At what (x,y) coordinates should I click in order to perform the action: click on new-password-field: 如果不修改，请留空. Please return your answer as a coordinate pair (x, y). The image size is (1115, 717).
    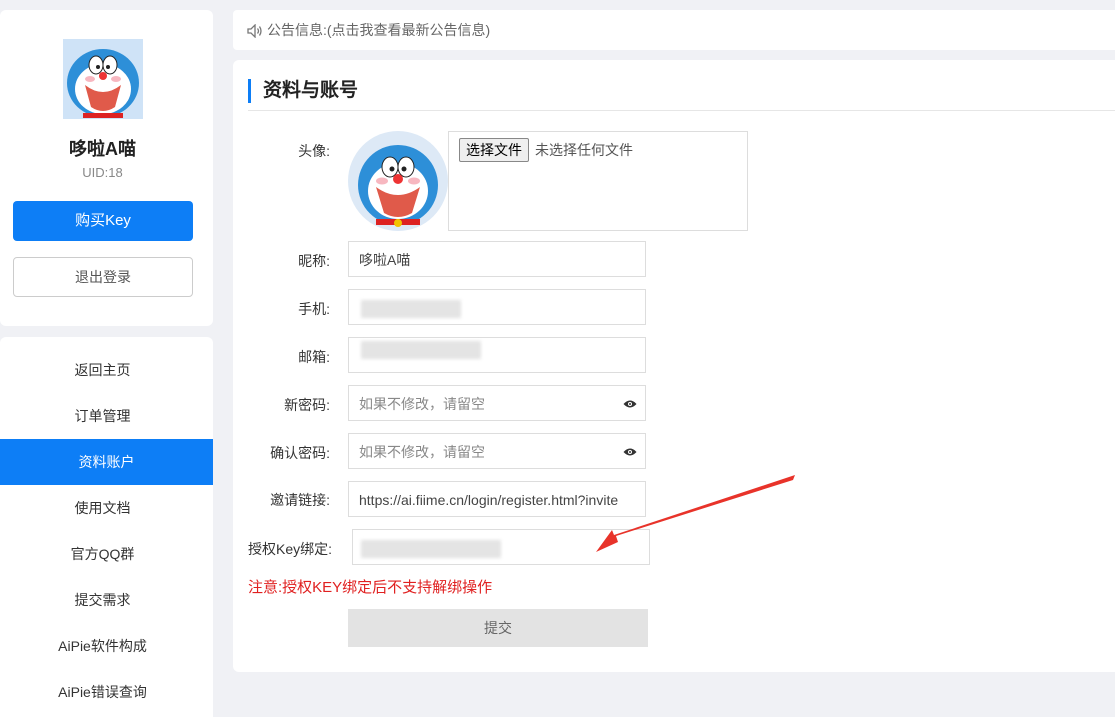
    Looking at the image, I should click on (497, 403).